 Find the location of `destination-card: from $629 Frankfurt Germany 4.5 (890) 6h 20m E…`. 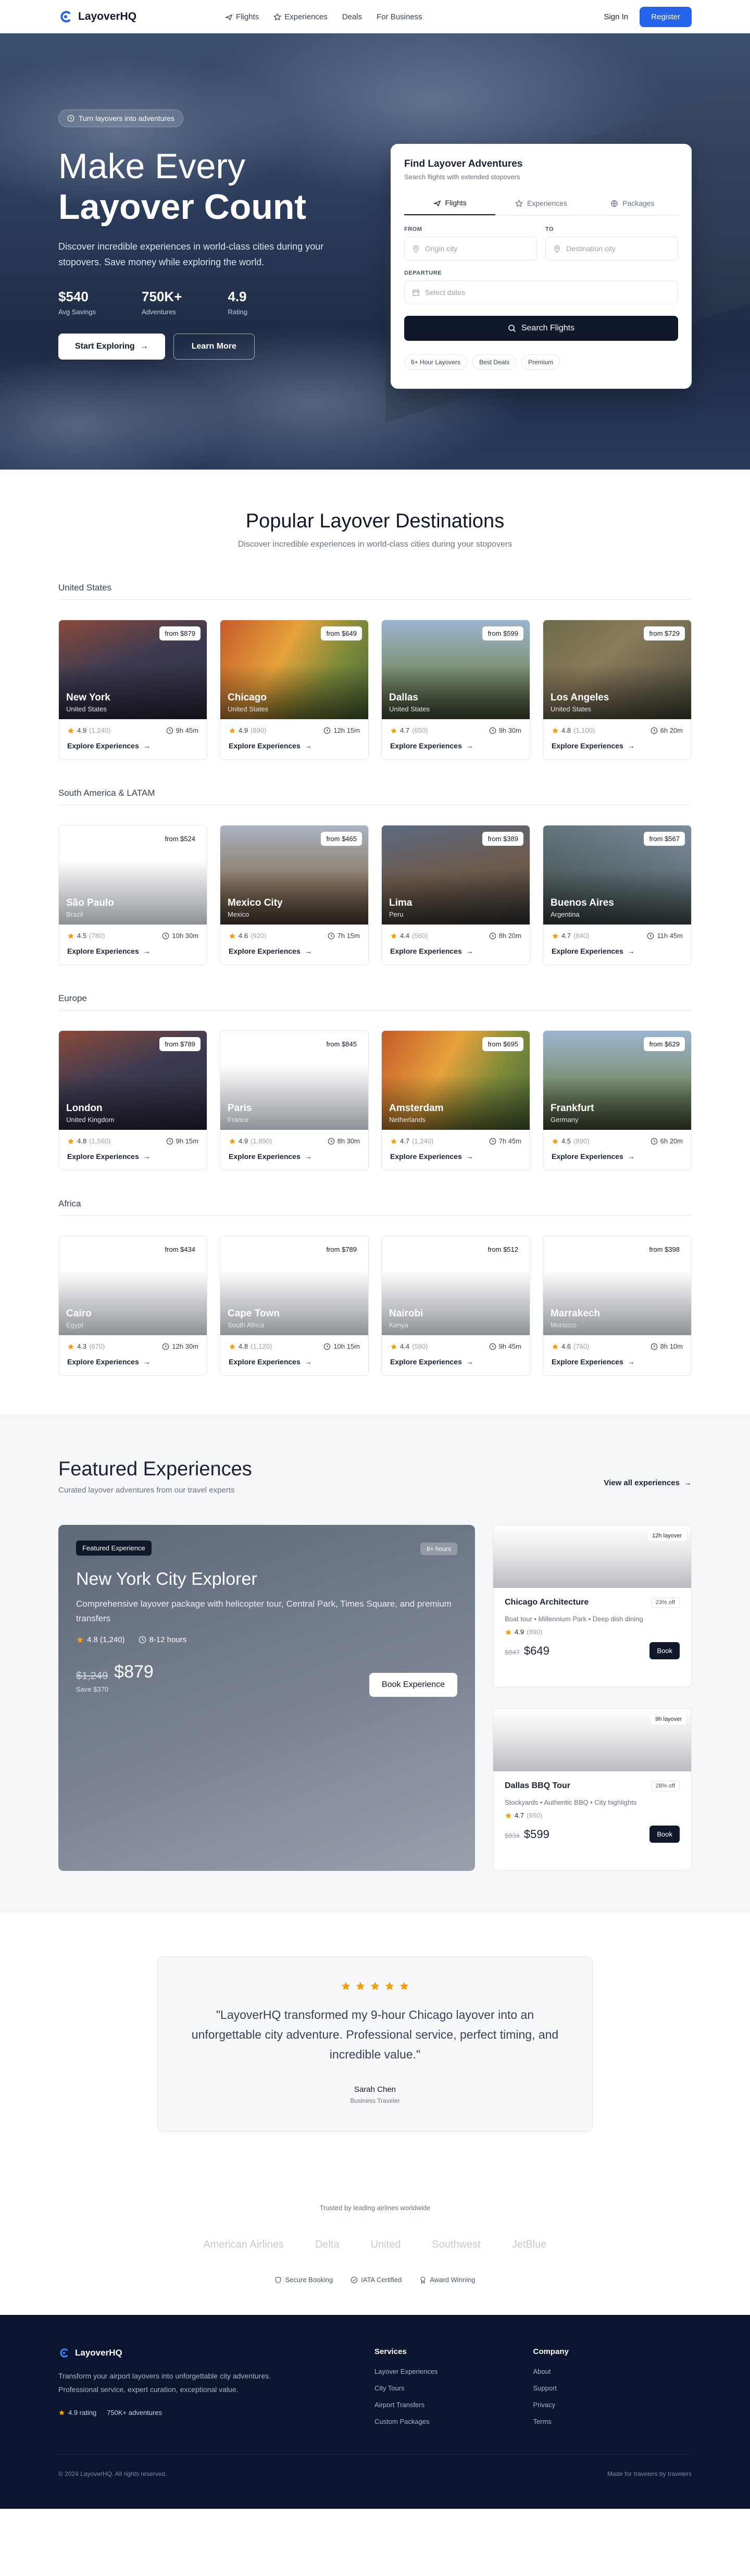

destination-card: from $629 Frankfurt Germany 4.5 (890) 6h 20m E… is located at coordinates (617, 1100).